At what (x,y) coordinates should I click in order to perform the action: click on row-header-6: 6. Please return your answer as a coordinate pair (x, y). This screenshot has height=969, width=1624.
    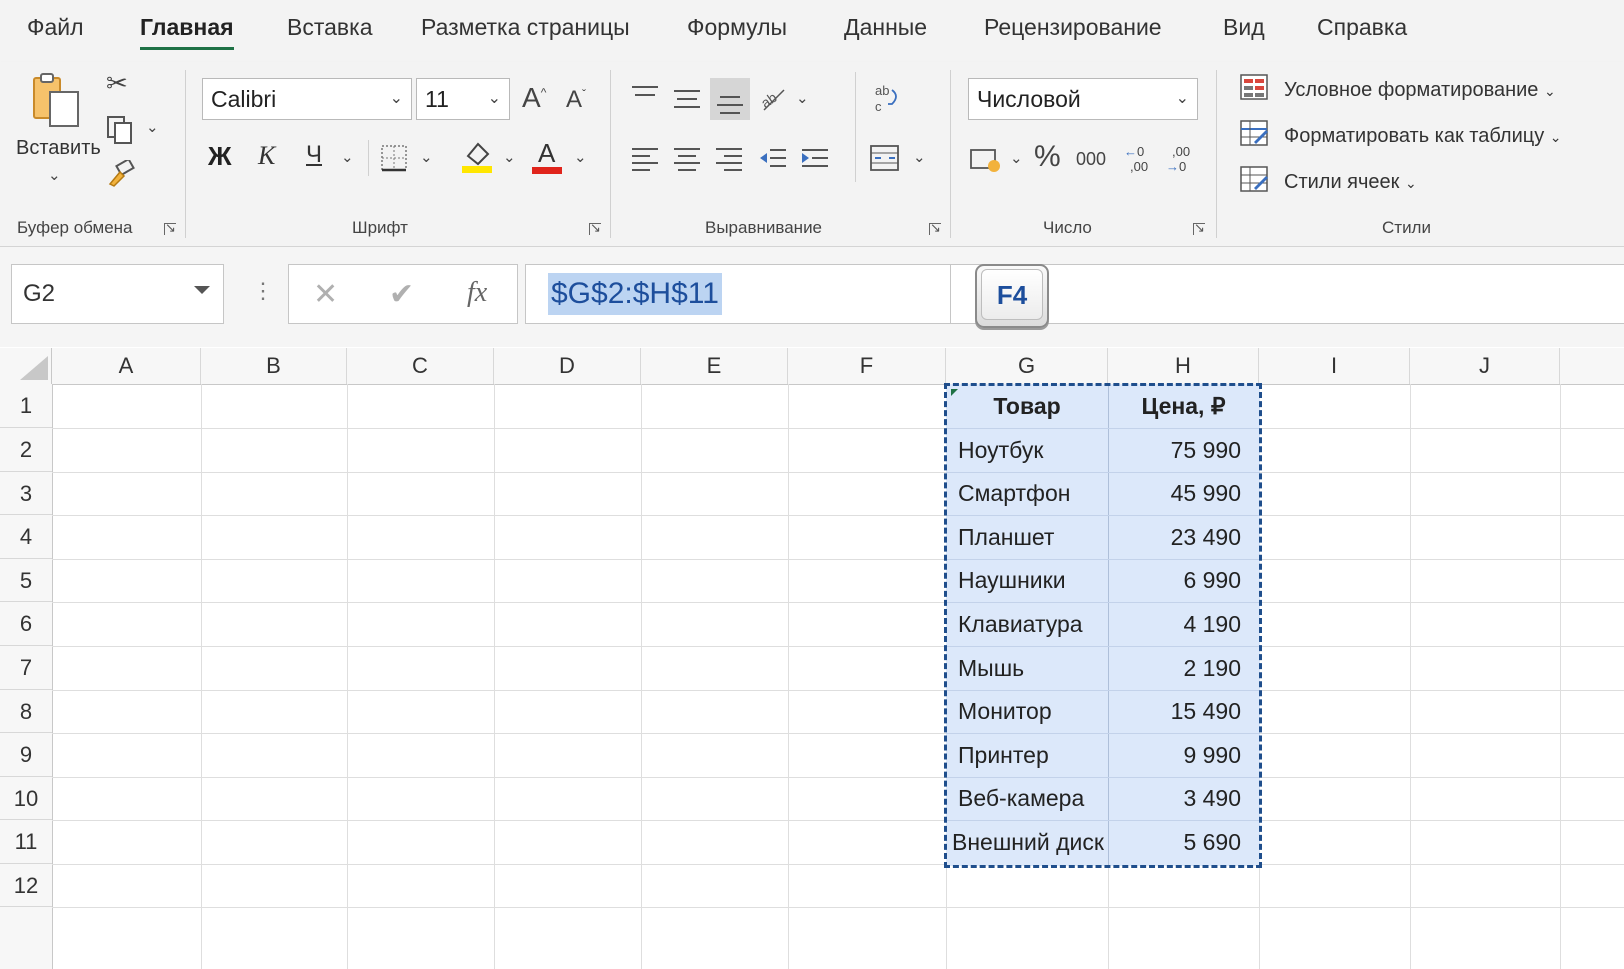
    Looking at the image, I should click on (26, 624).